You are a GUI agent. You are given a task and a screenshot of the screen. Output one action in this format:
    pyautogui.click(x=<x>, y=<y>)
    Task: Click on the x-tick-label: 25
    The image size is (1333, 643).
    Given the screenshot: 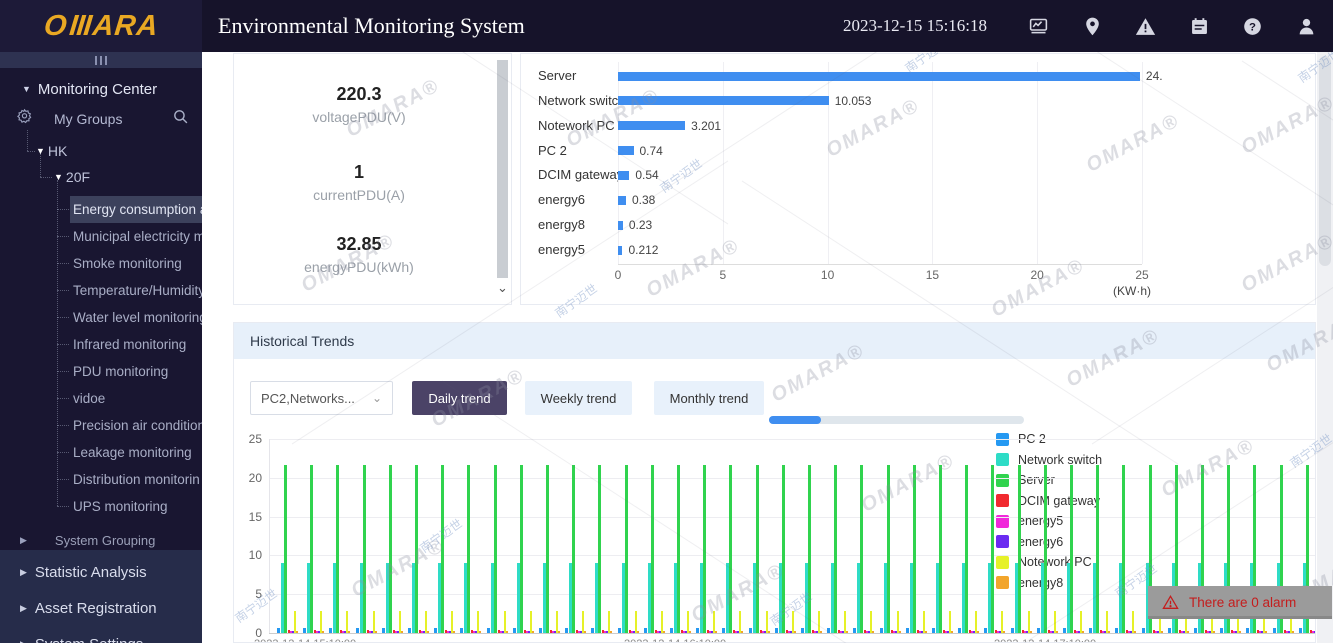 What is the action you would take?
    pyautogui.click(x=1142, y=275)
    